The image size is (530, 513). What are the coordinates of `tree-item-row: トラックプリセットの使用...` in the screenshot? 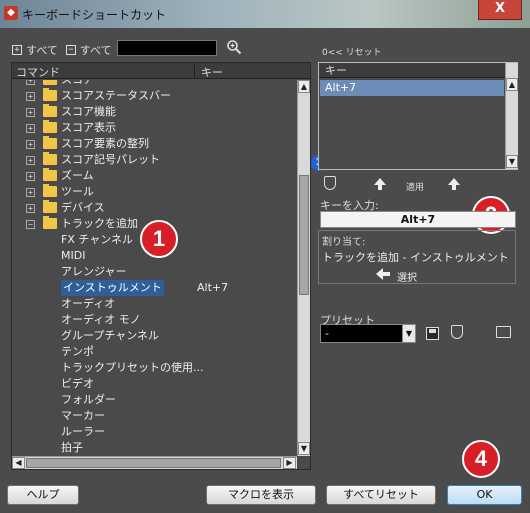 It's located at (154, 368).